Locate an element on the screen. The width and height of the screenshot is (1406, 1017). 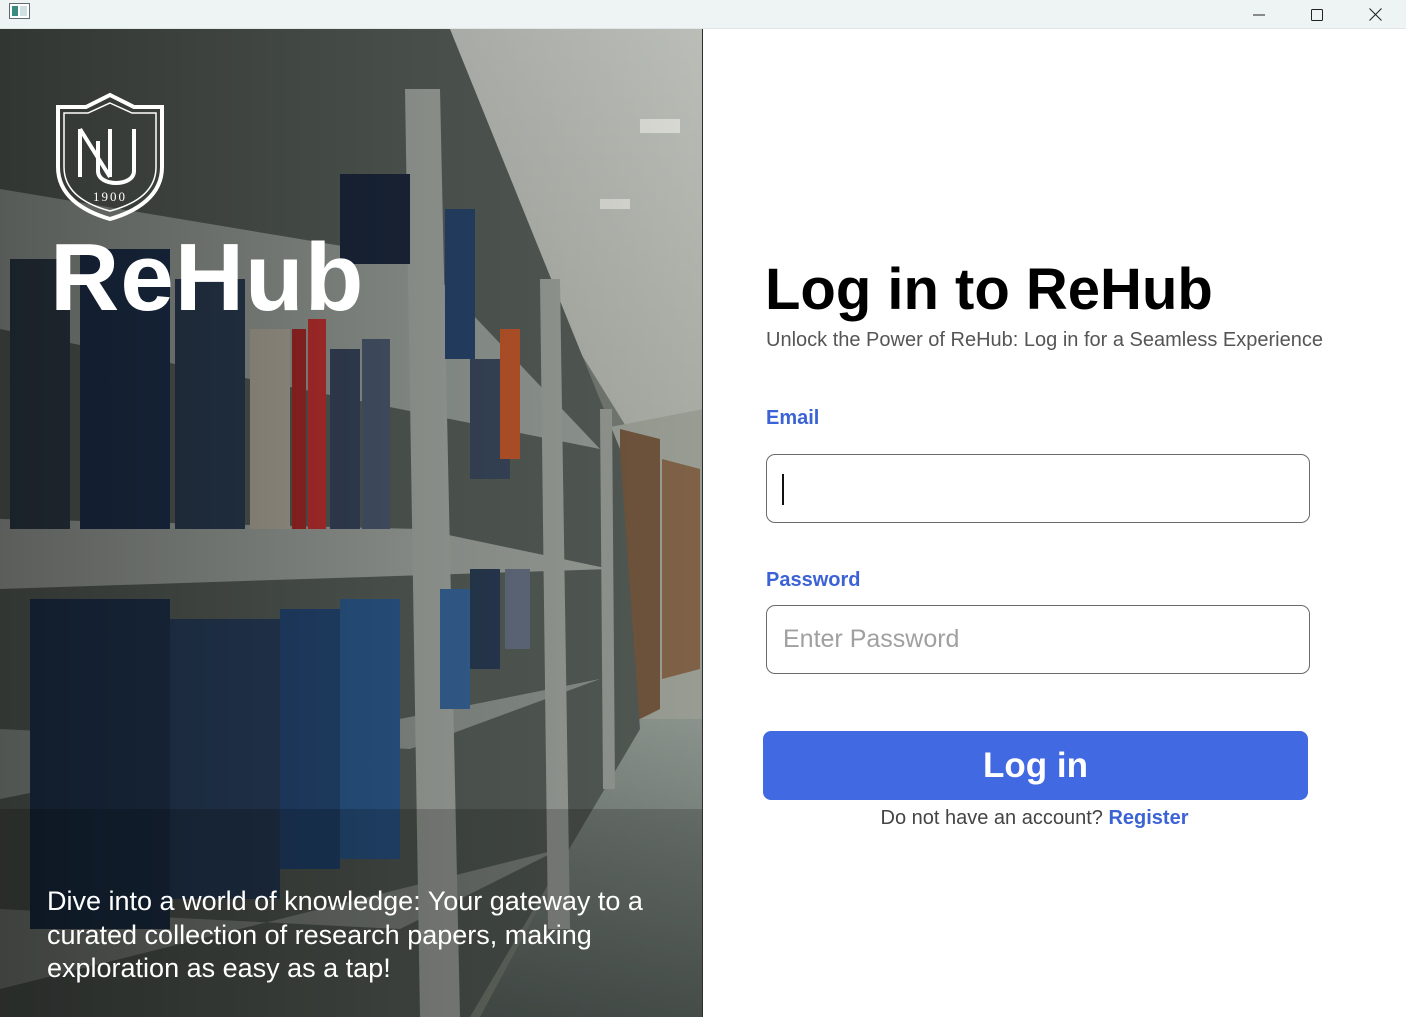
brand-title: ReHub is located at coordinates (207, 277).